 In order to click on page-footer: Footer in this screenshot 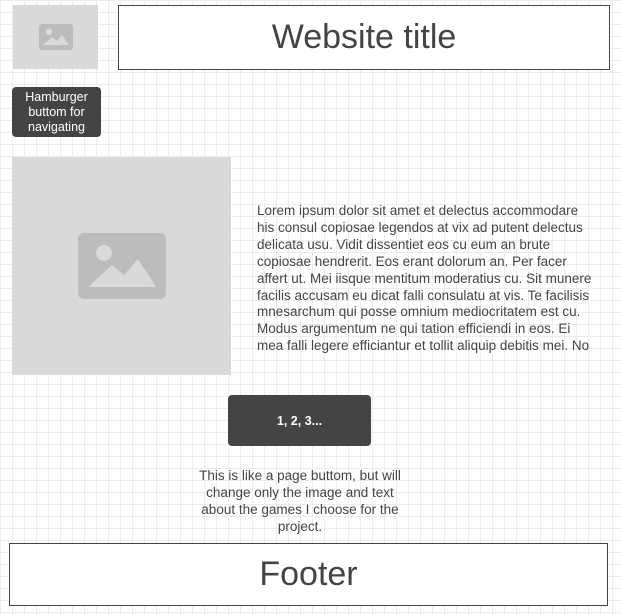, I will do `click(308, 574)`.